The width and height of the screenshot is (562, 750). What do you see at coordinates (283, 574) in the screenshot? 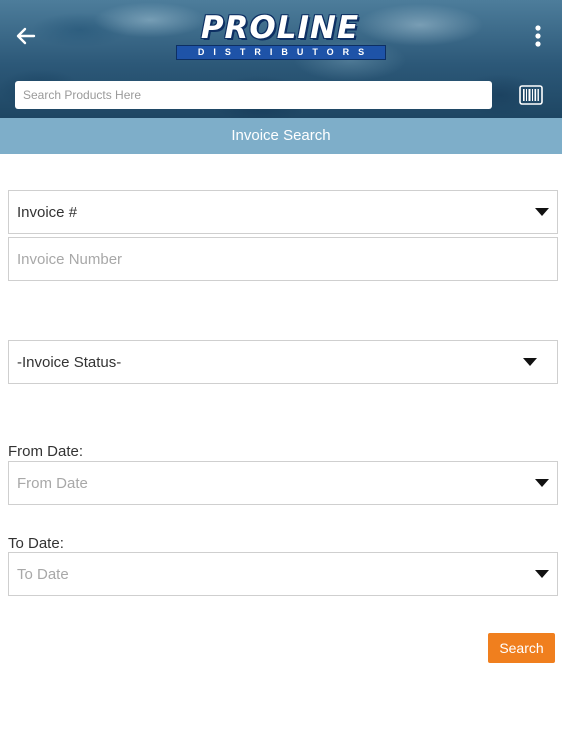
I see `to-date-picker: To Date` at bounding box center [283, 574].